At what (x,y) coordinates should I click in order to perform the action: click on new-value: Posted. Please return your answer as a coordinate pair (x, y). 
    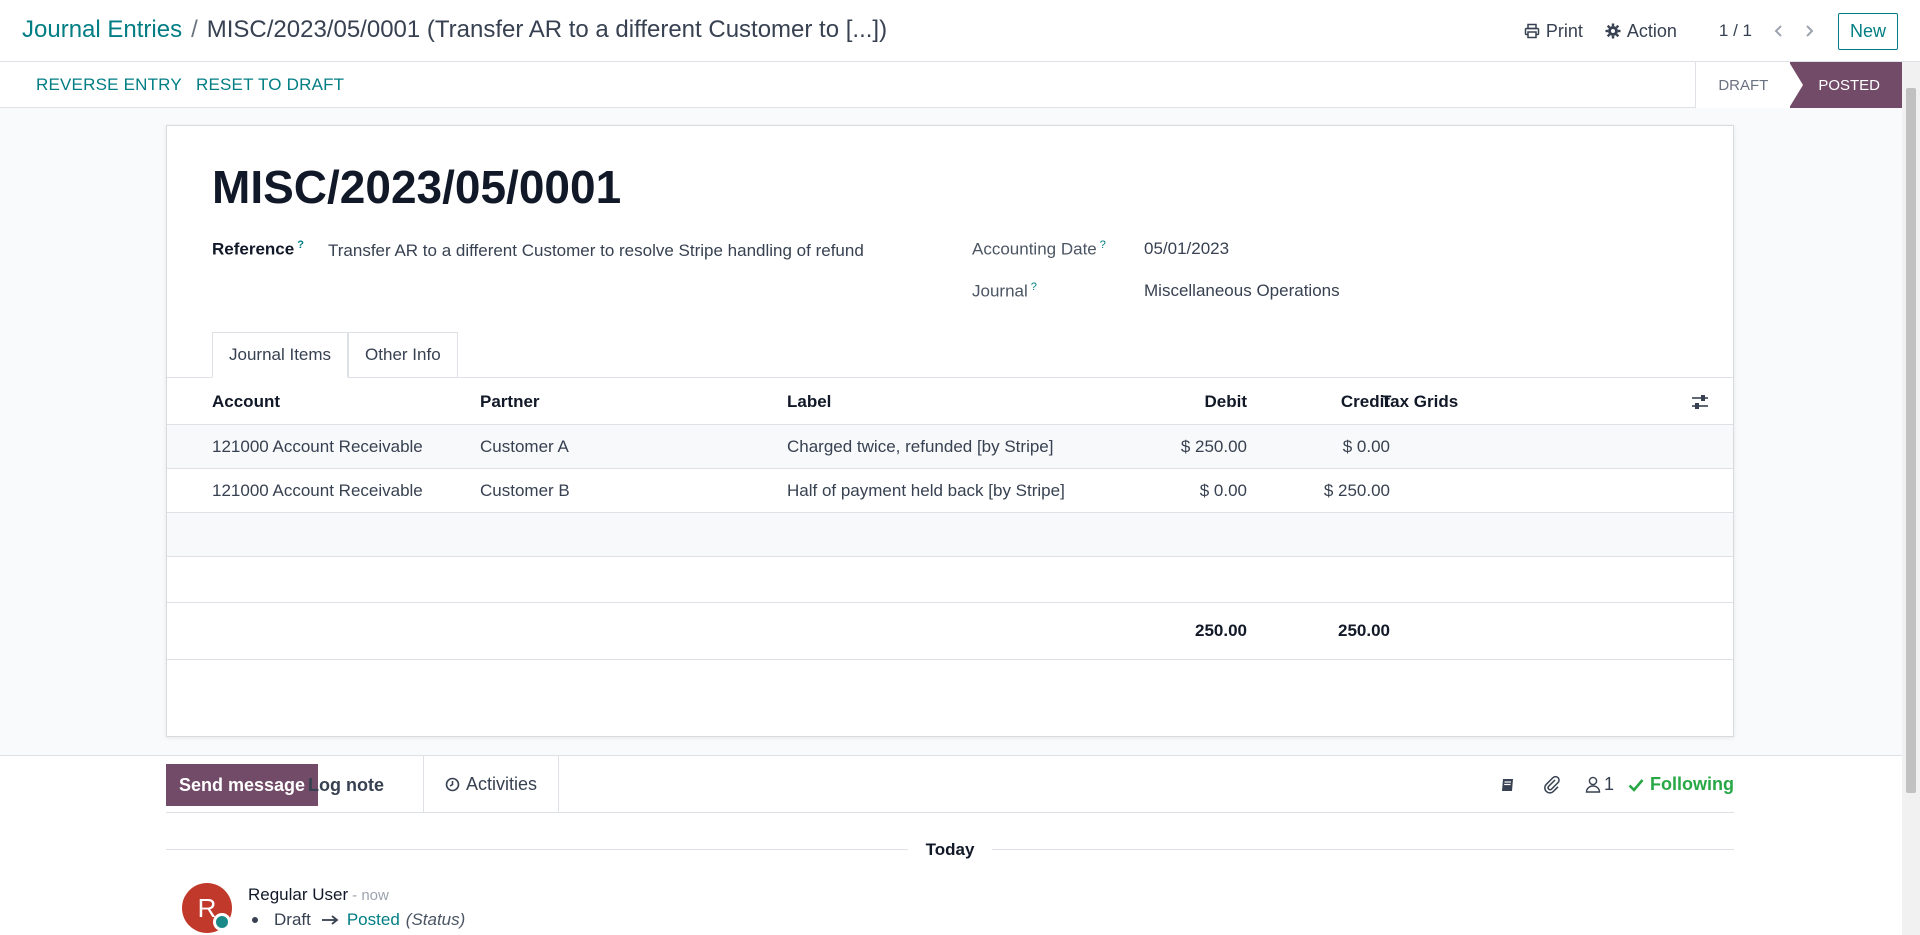
    Looking at the image, I should click on (373, 919).